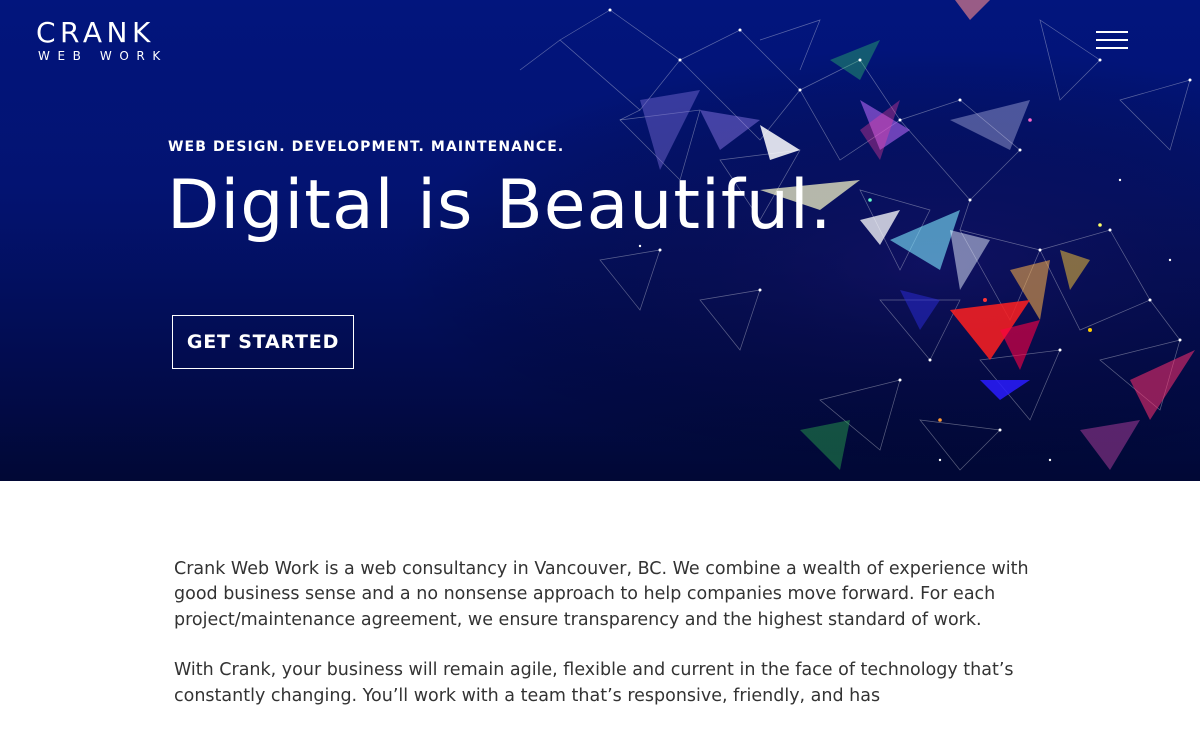 The width and height of the screenshot is (1200, 740). I want to click on crank-logo: CRANK WEB WORK, so click(102, 40).